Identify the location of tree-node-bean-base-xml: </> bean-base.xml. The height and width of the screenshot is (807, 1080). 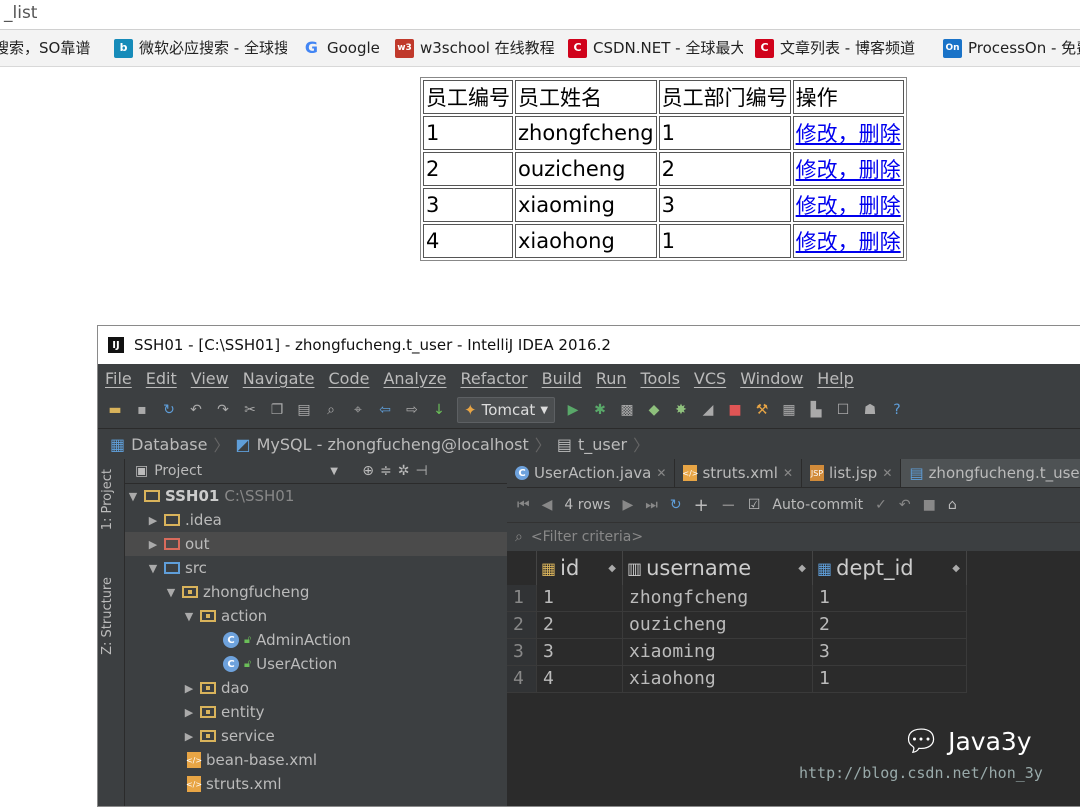
(316, 760).